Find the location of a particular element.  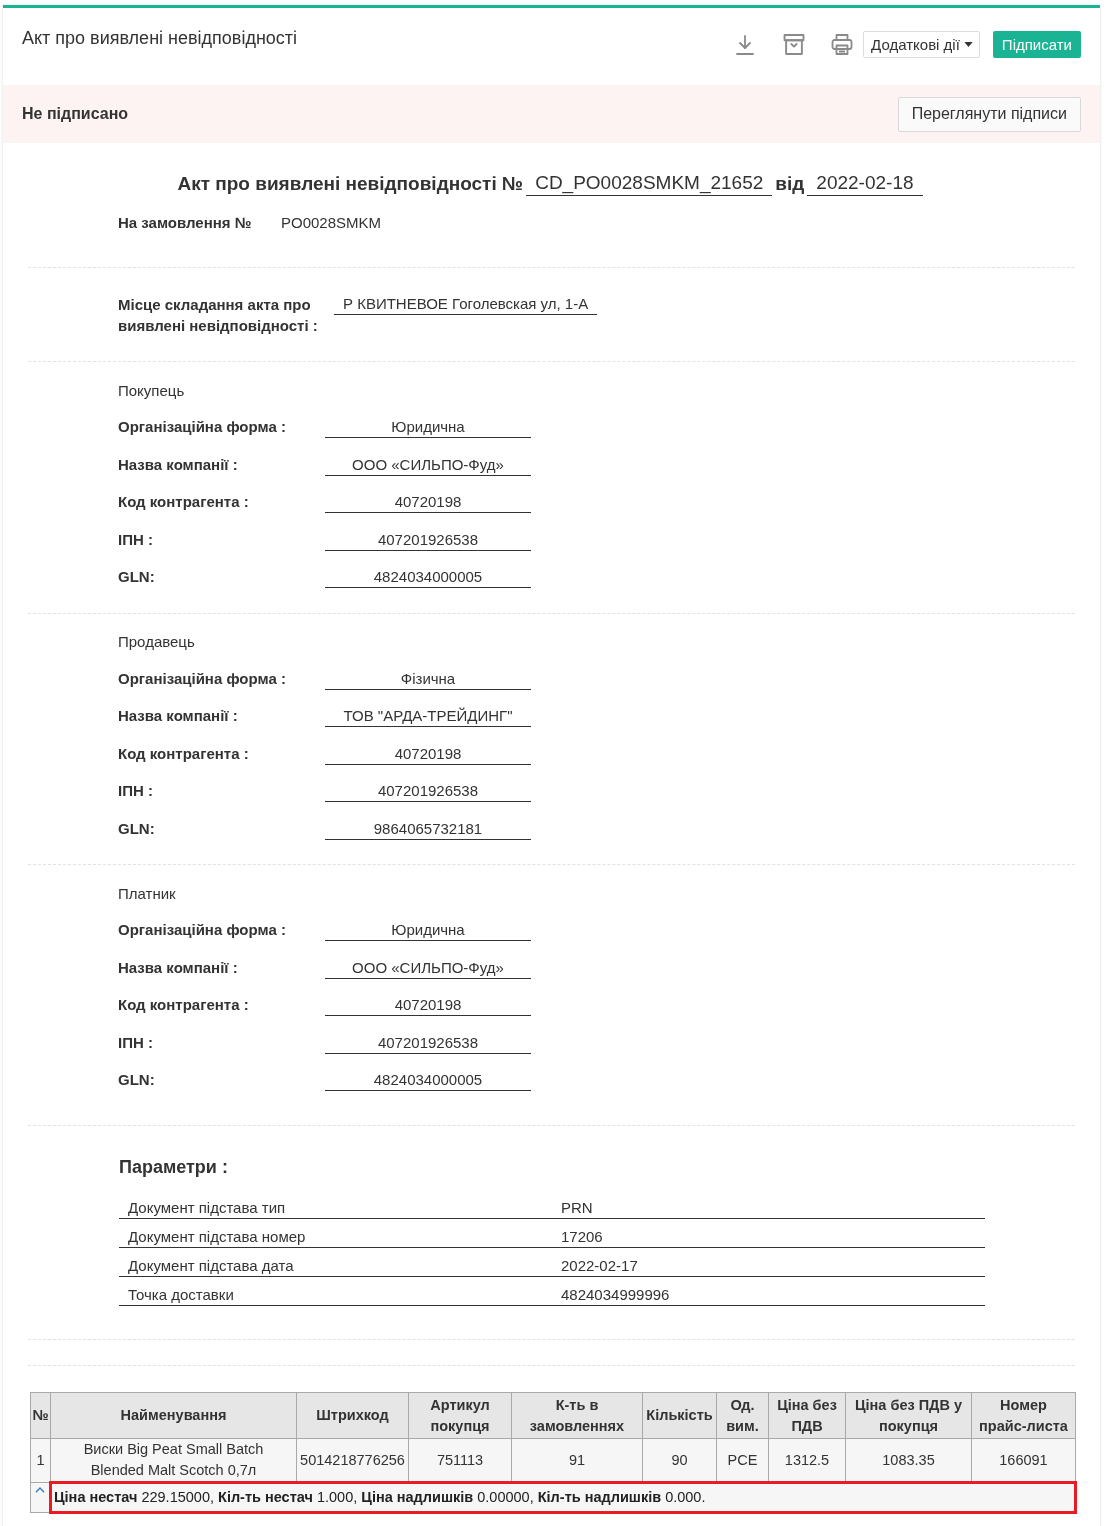

table-cell: 751113 is located at coordinates (460, 1460).